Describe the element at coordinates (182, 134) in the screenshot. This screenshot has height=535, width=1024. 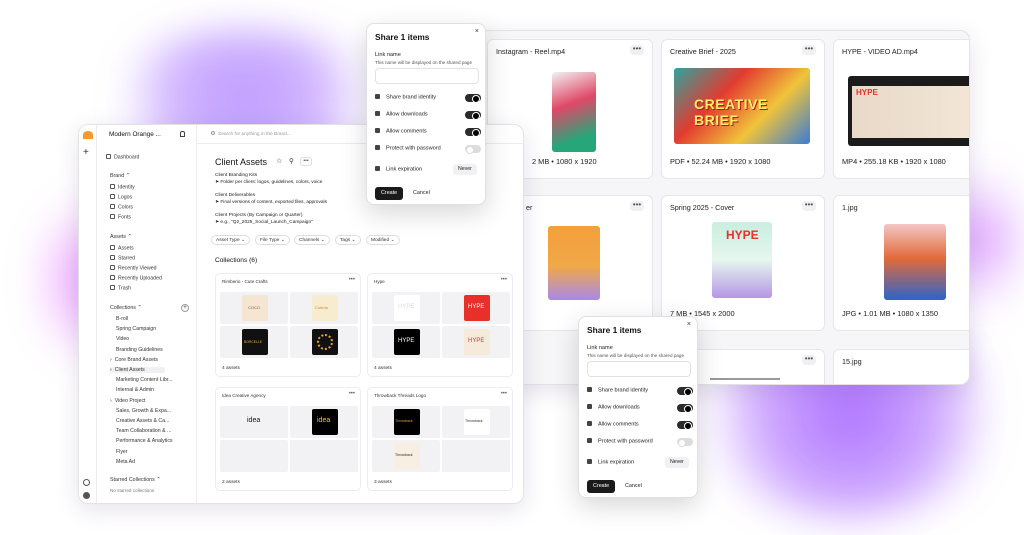
I see `bell-icon` at that location.